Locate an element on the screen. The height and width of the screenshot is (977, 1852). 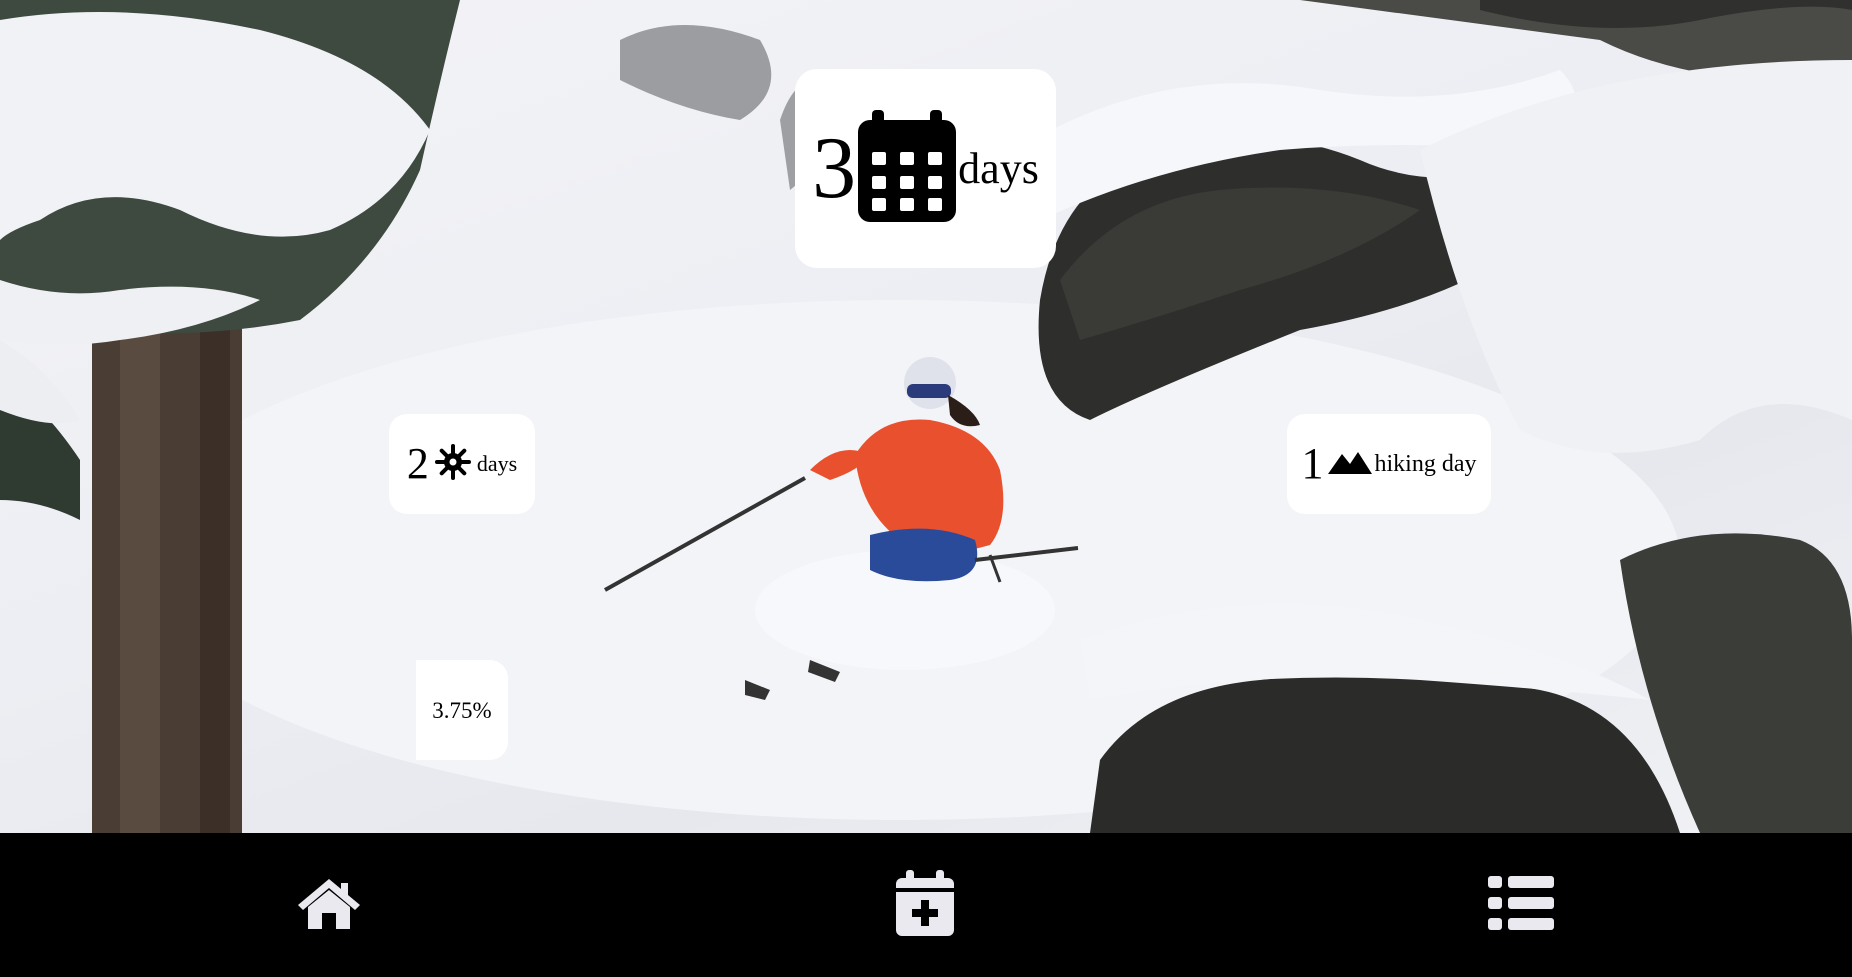
hiking-days-unit: hiking day is located at coordinates (1425, 464).